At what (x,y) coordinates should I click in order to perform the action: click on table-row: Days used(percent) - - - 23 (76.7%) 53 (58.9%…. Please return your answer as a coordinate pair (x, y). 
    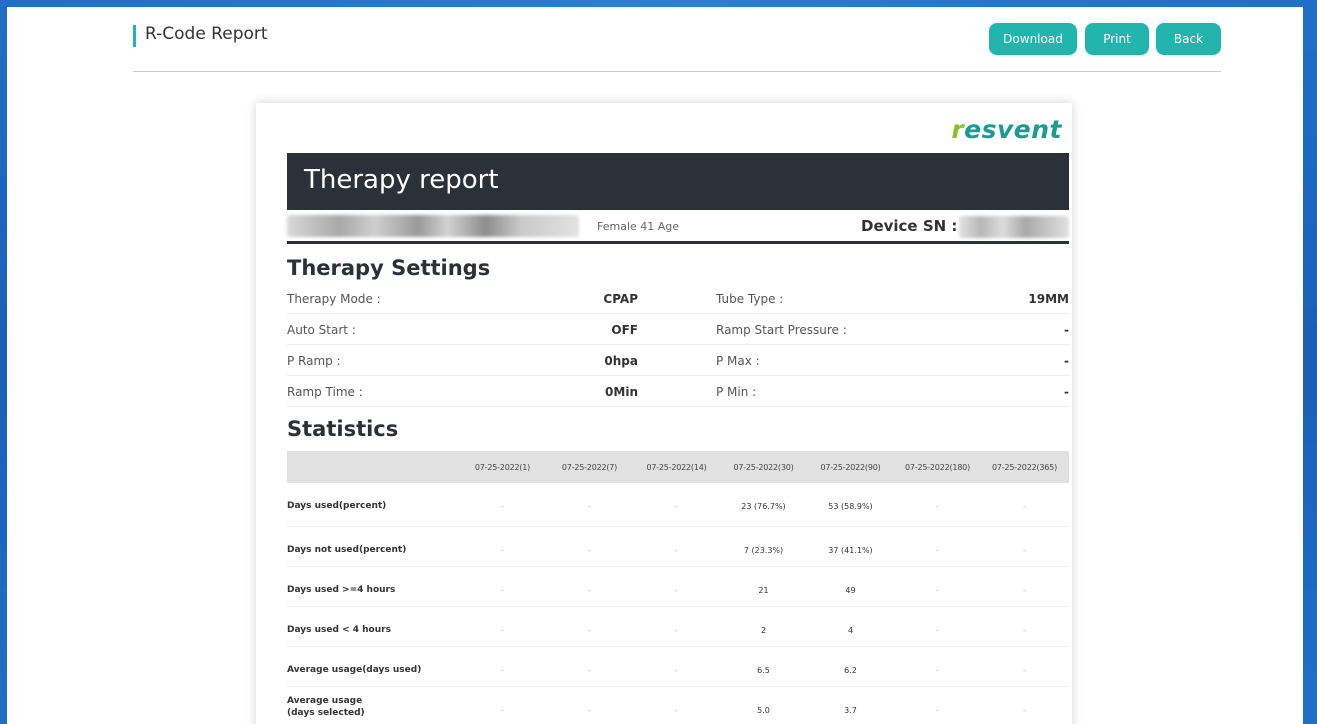
    Looking at the image, I should click on (678, 505).